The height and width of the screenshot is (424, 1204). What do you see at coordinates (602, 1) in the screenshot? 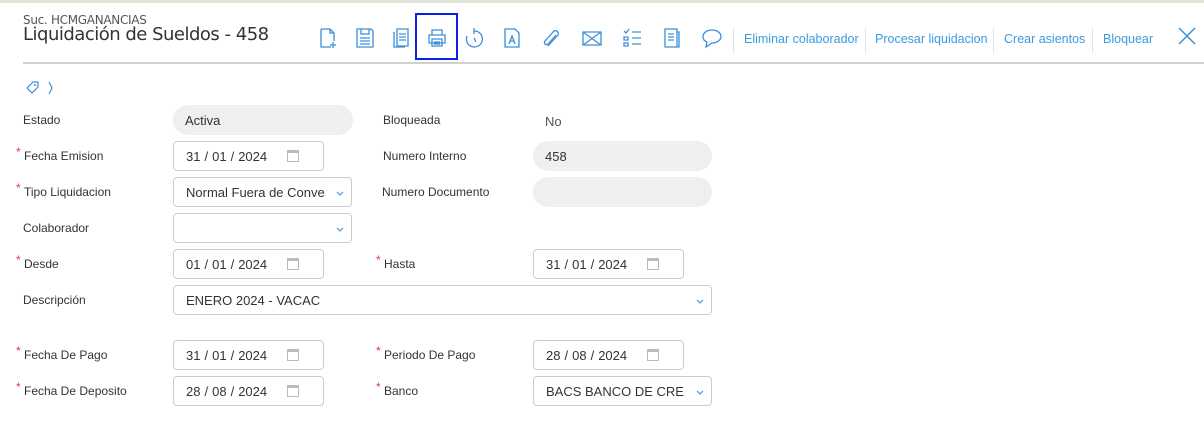
I see `top-accent-bar` at bounding box center [602, 1].